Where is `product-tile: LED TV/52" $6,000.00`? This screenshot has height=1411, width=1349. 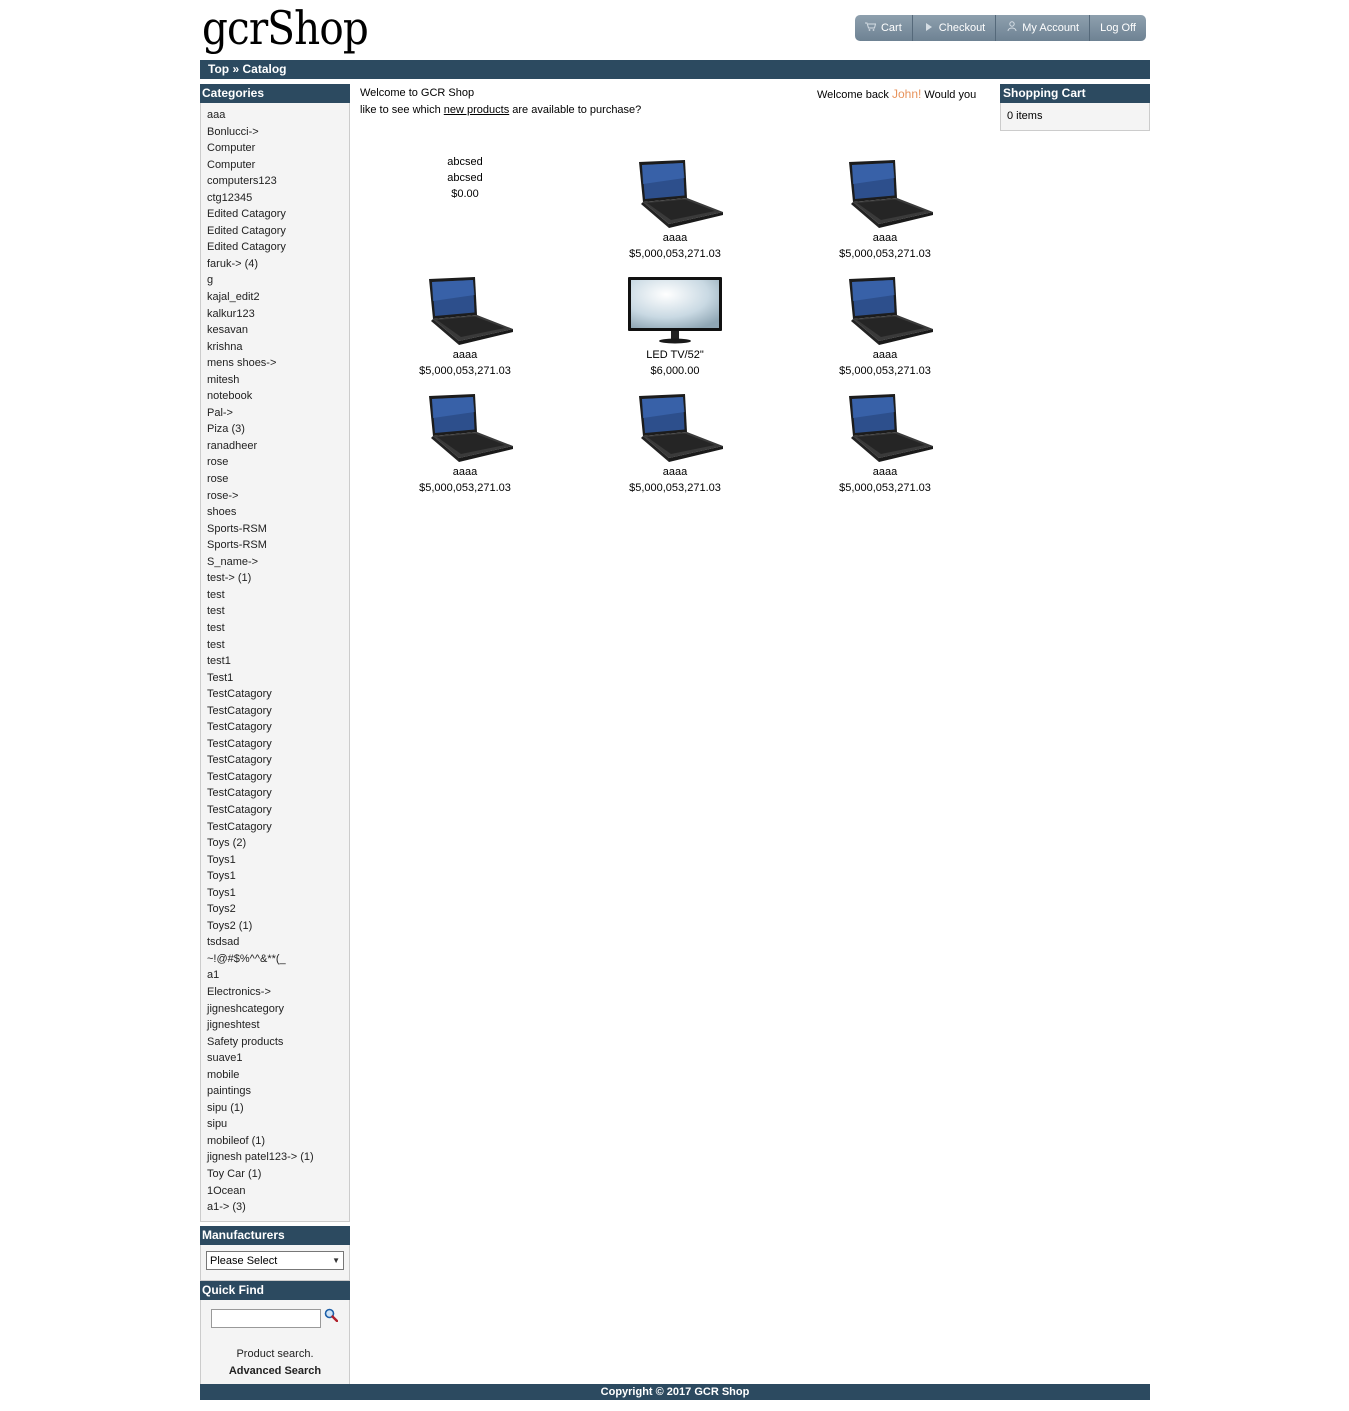 product-tile: LED TV/52" $6,000.00 is located at coordinates (675, 327).